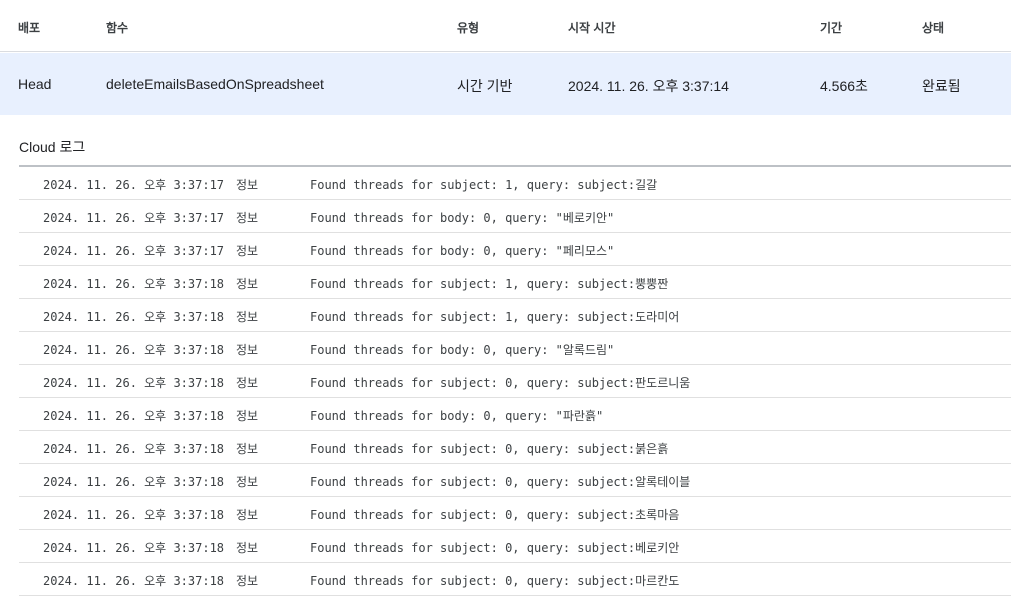 The width and height of the screenshot is (1011, 597). I want to click on execution-start-time: 2024. 11. 26. 오후 3:37:14, so click(648, 86).